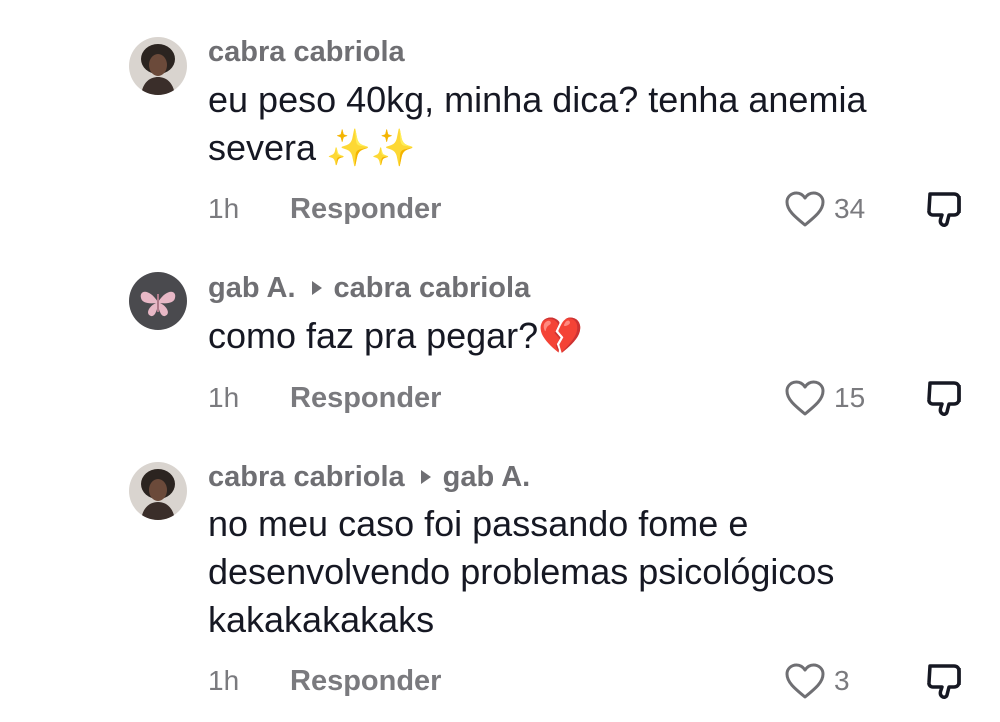 This screenshot has width=1000, height=722. I want to click on comment-text-line: eu peso 40kg, minha dica? tenha anemia, so click(537, 99).